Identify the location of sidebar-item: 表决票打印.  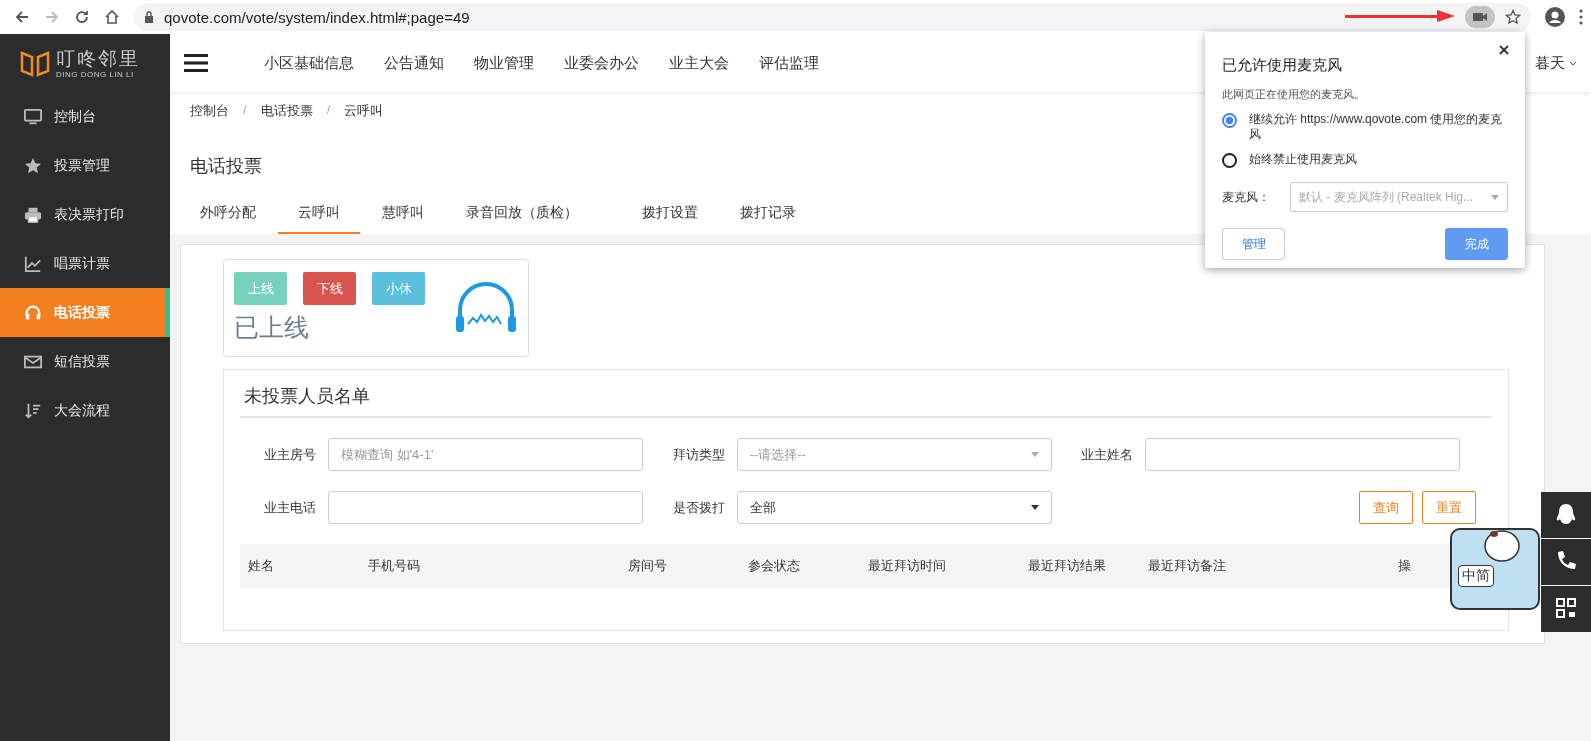
(85, 214).